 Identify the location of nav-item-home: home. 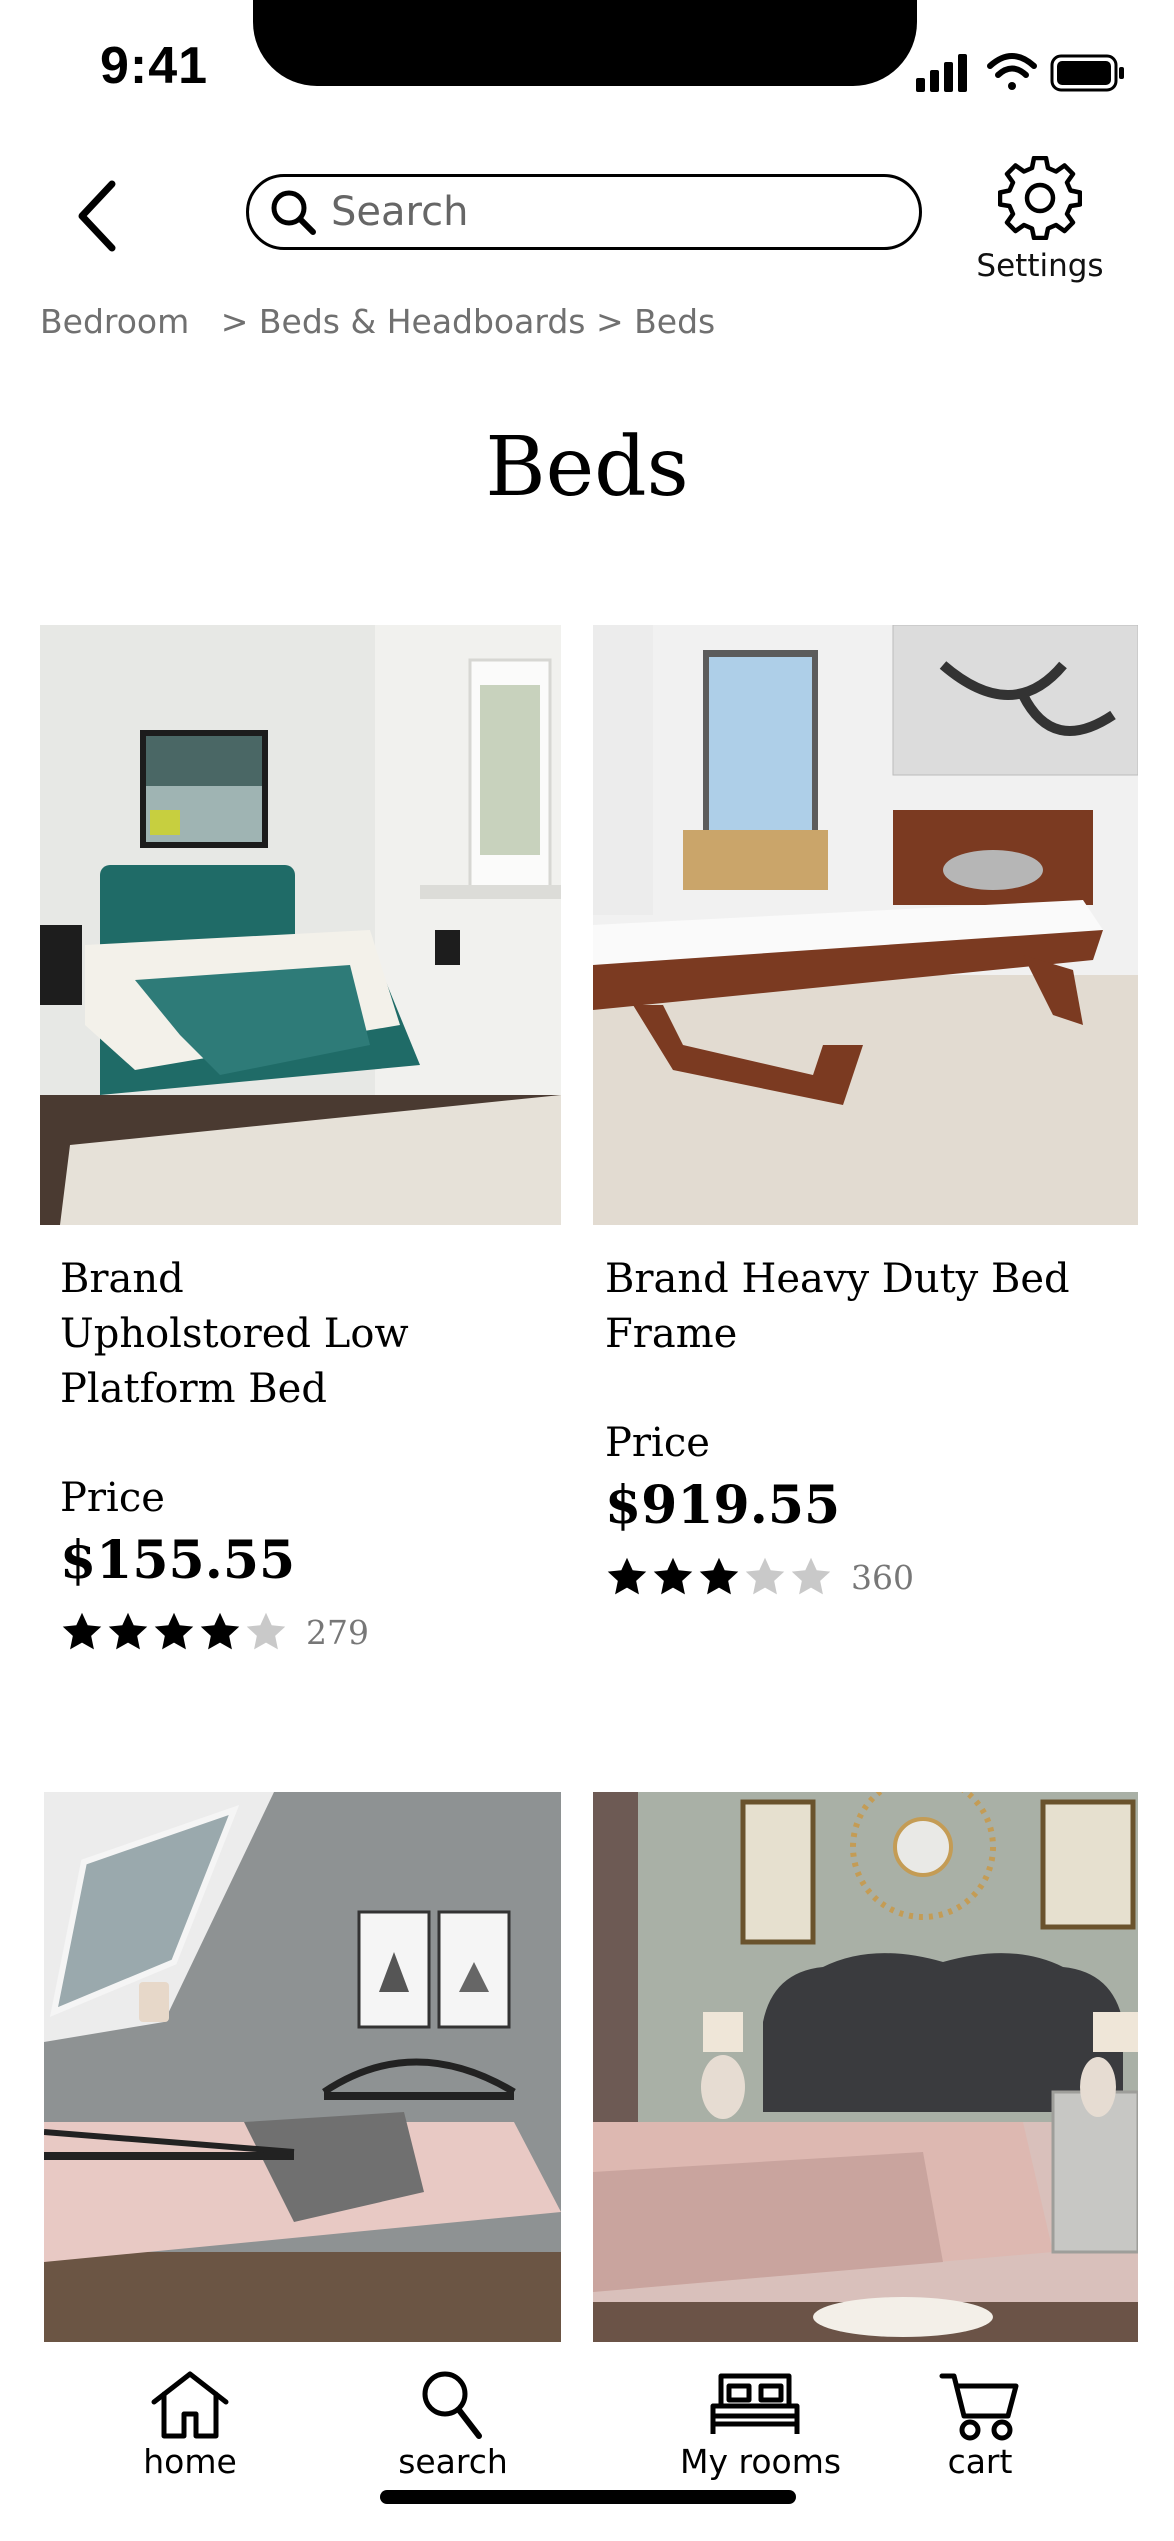
(190, 2424).